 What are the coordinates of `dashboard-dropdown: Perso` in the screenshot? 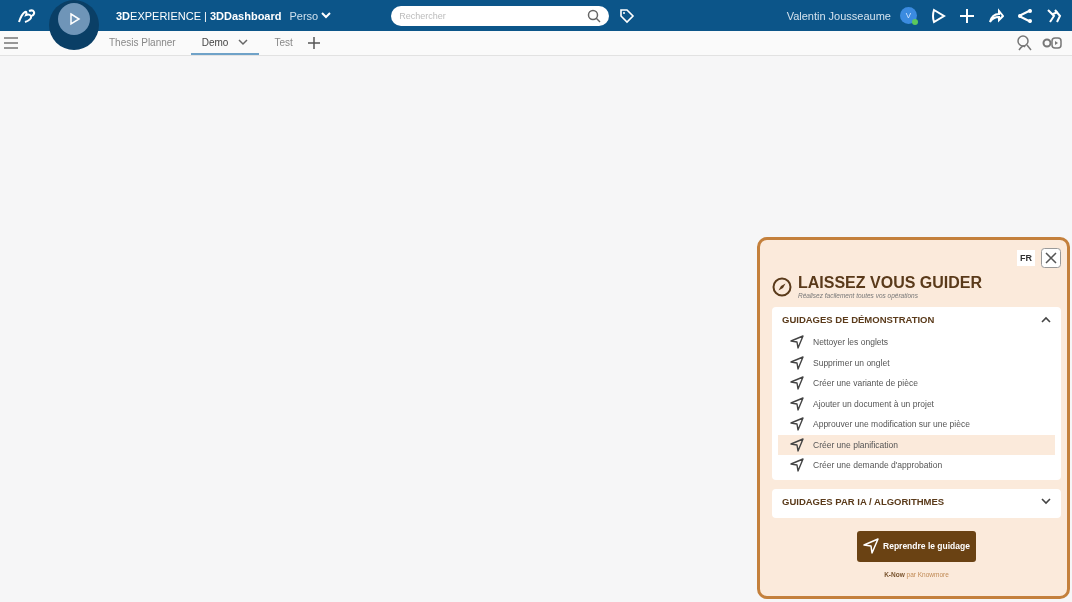 It's located at (310, 15).